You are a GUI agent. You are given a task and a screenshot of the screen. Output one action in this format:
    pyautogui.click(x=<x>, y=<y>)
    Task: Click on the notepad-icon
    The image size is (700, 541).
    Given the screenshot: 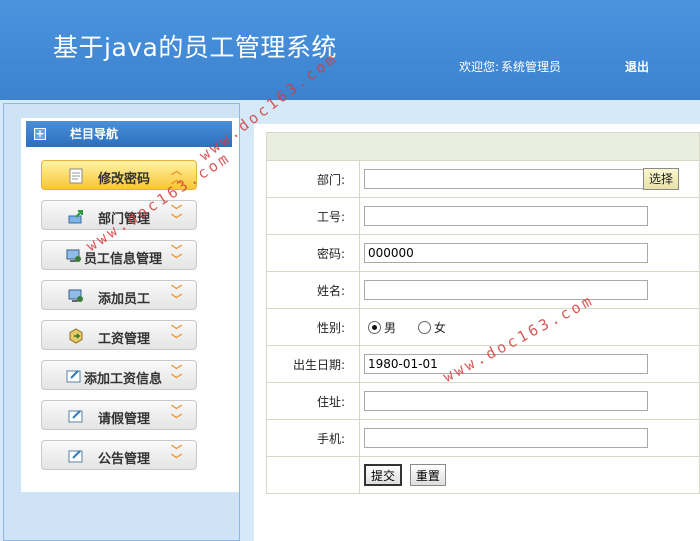 What is the action you would take?
    pyautogui.click(x=76, y=176)
    